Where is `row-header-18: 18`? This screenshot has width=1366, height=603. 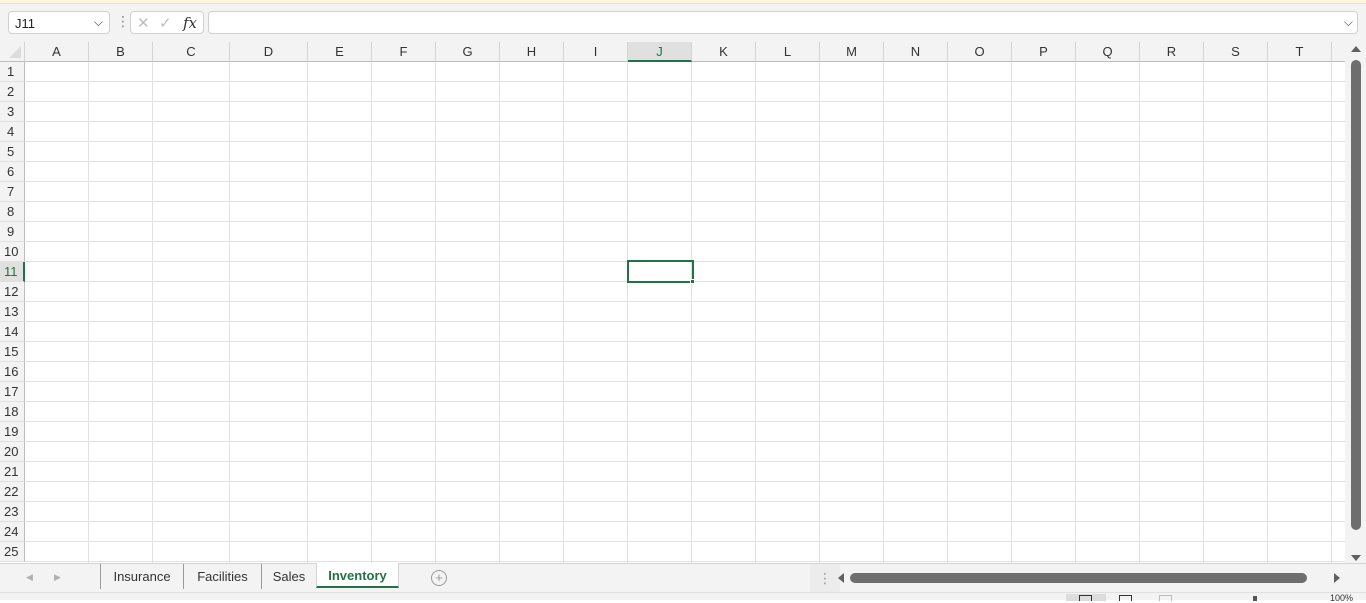 row-header-18: 18 is located at coordinates (12, 412).